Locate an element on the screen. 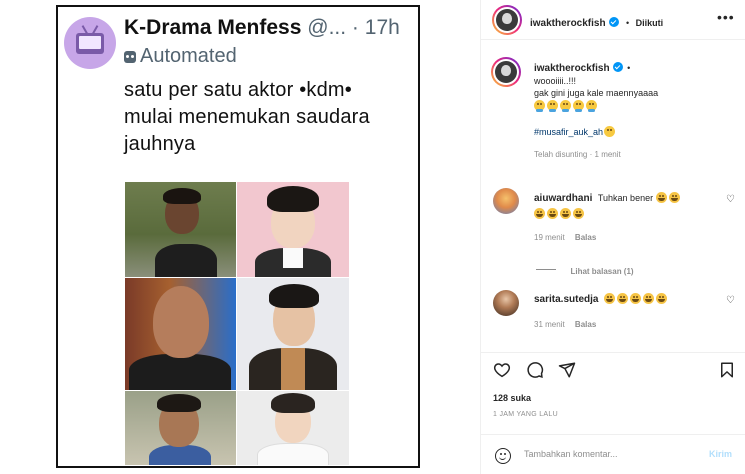 Image resolution: width=745 pixels, height=474 pixels. add-comment-bar: Kirim is located at coordinates (613, 454).